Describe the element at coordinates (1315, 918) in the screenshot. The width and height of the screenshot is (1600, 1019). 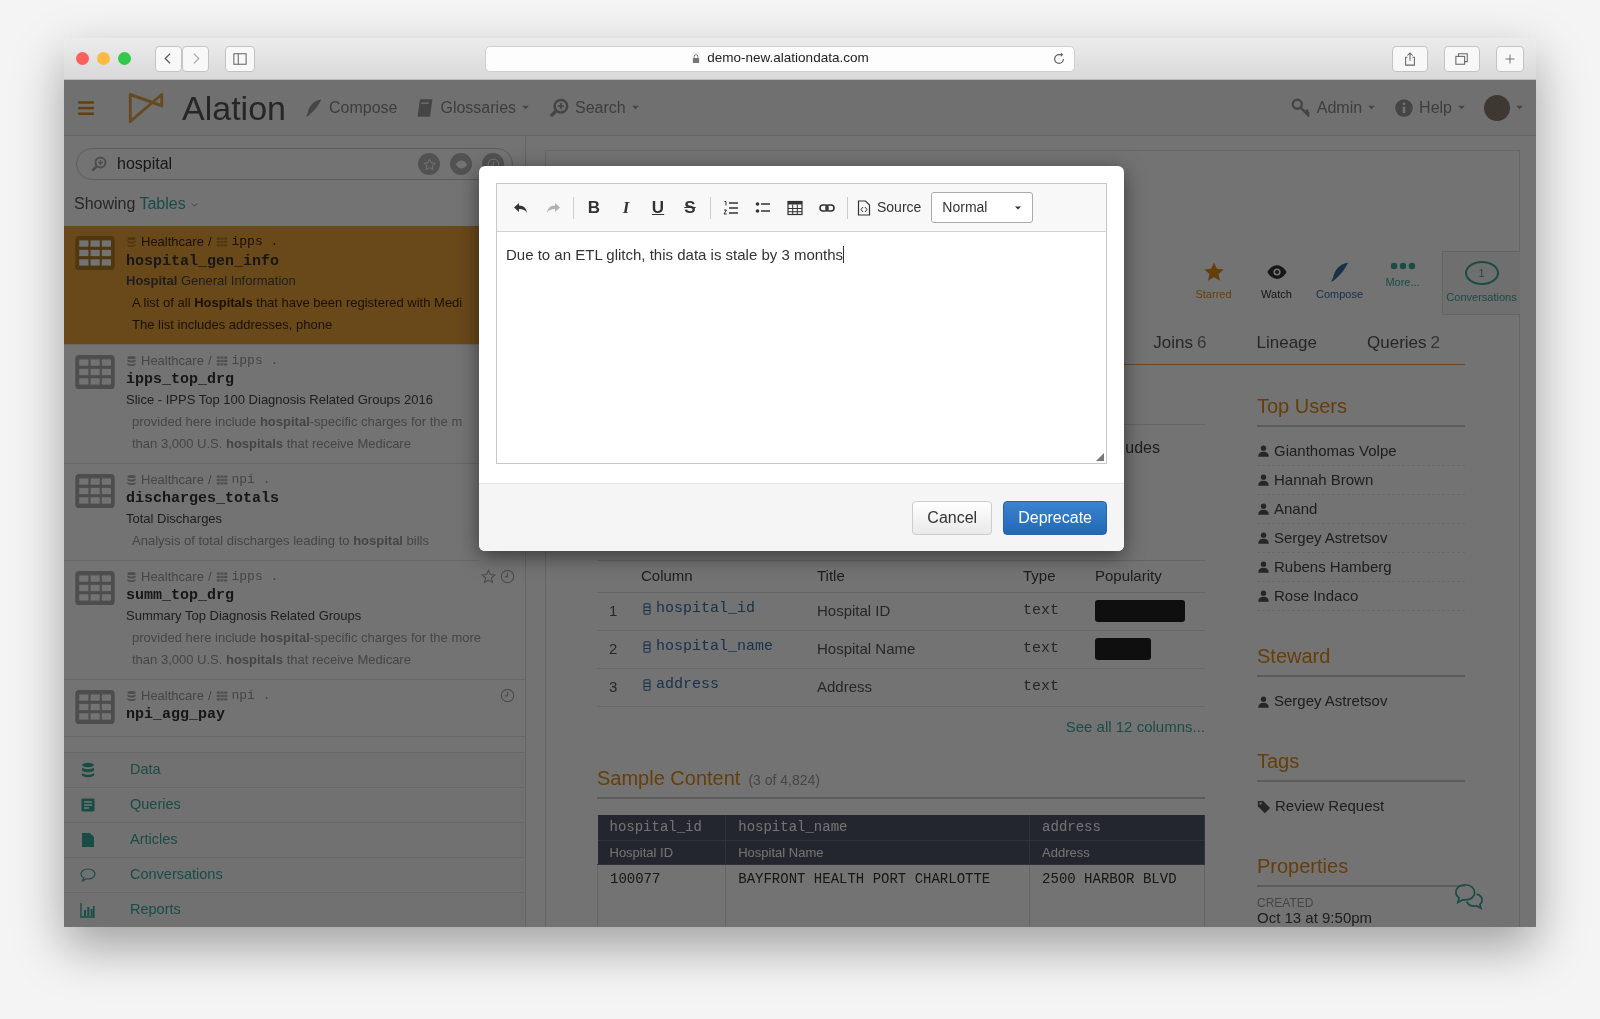
I see `property-value: Oct 13 at 9:50pm` at that location.